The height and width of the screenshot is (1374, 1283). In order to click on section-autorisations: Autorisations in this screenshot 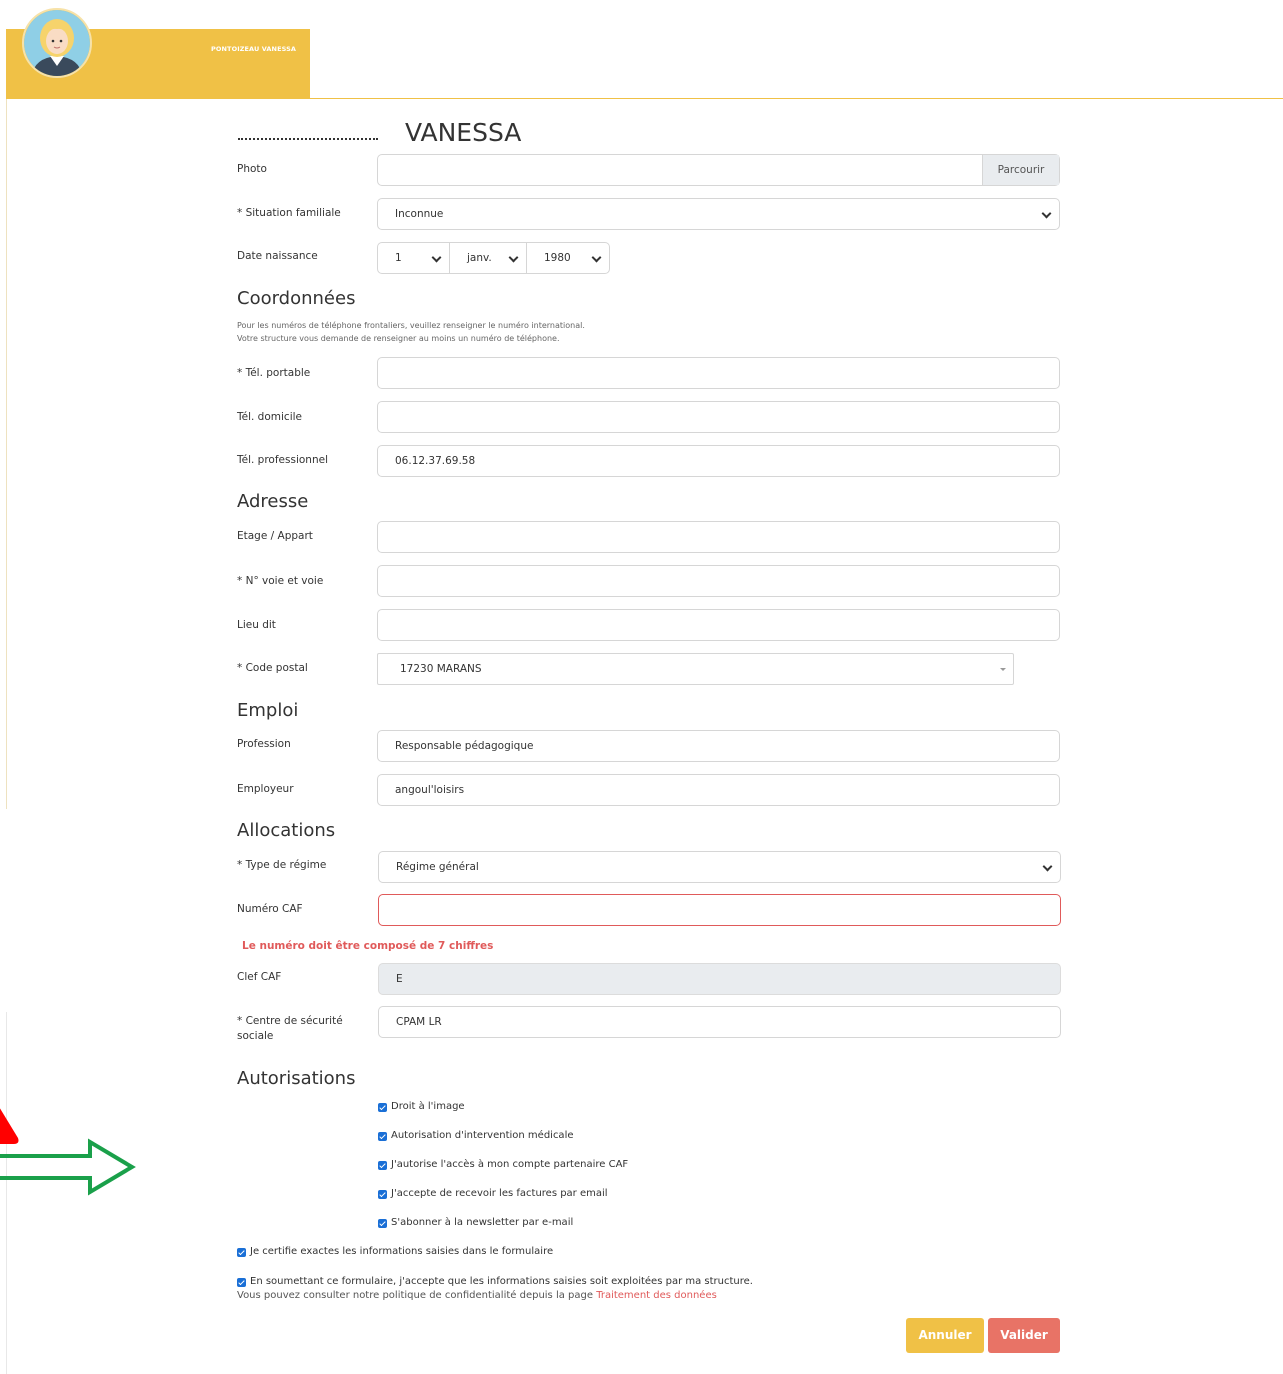, I will do `click(296, 1078)`.